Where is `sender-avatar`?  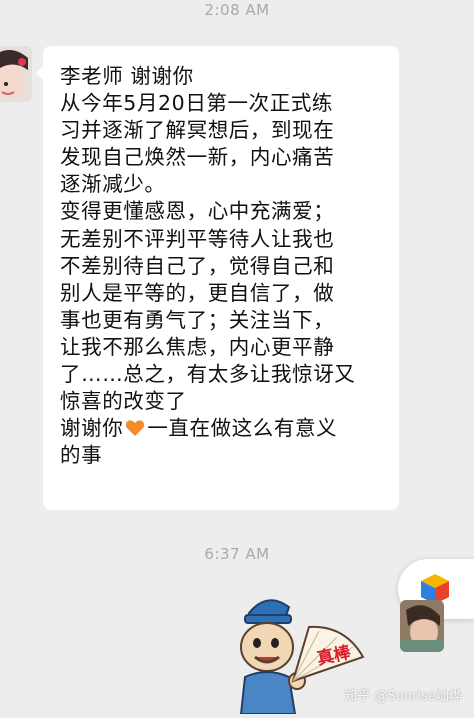 sender-avatar is located at coordinates (16, 74).